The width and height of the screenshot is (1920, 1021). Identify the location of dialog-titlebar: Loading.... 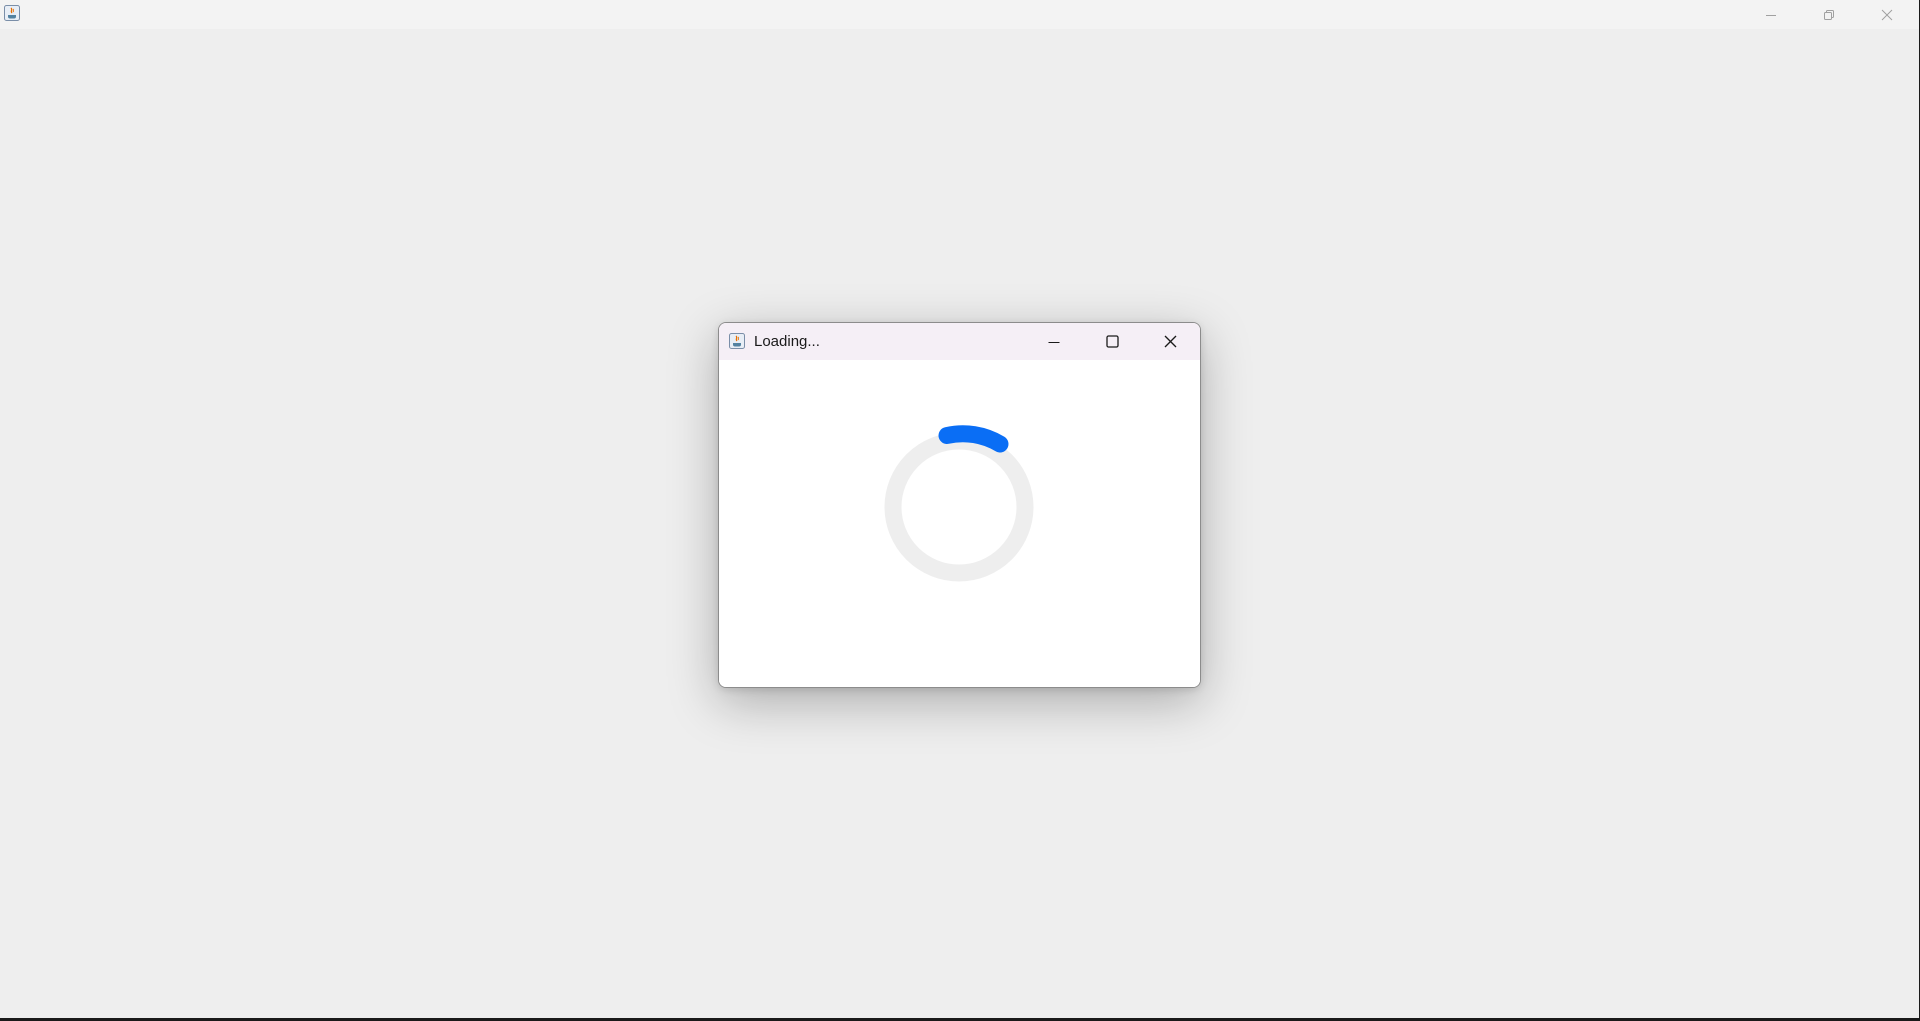
(959, 341).